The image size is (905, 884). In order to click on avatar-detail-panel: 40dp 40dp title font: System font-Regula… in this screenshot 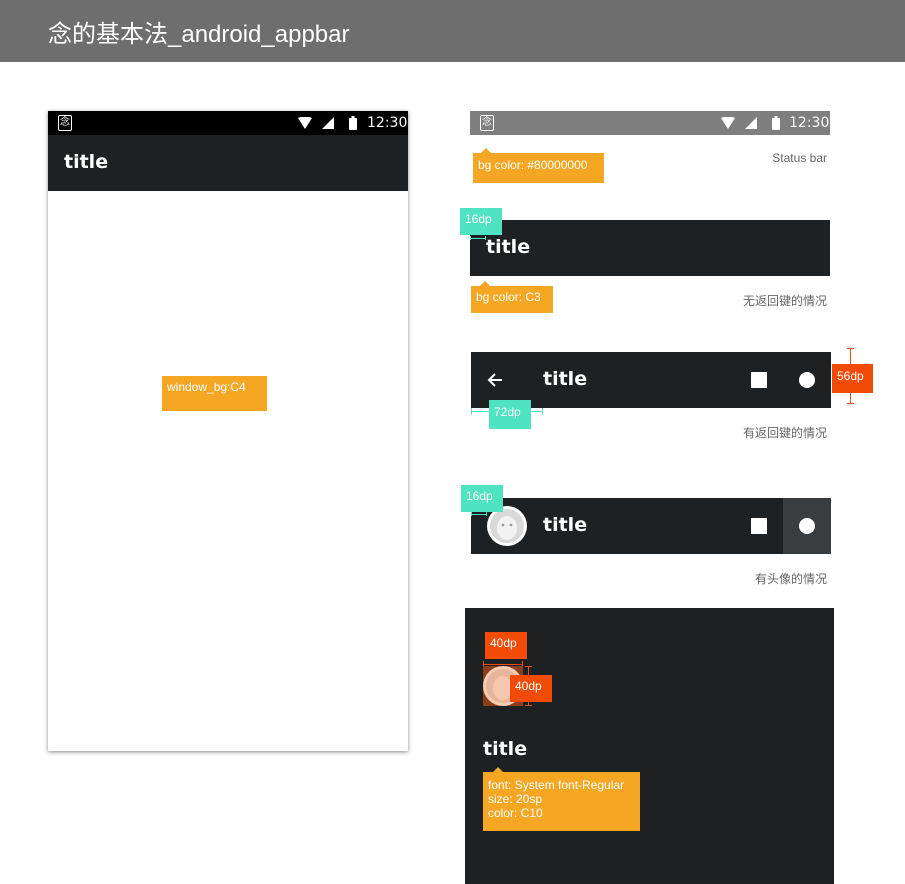, I will do `click(649, 746)`.